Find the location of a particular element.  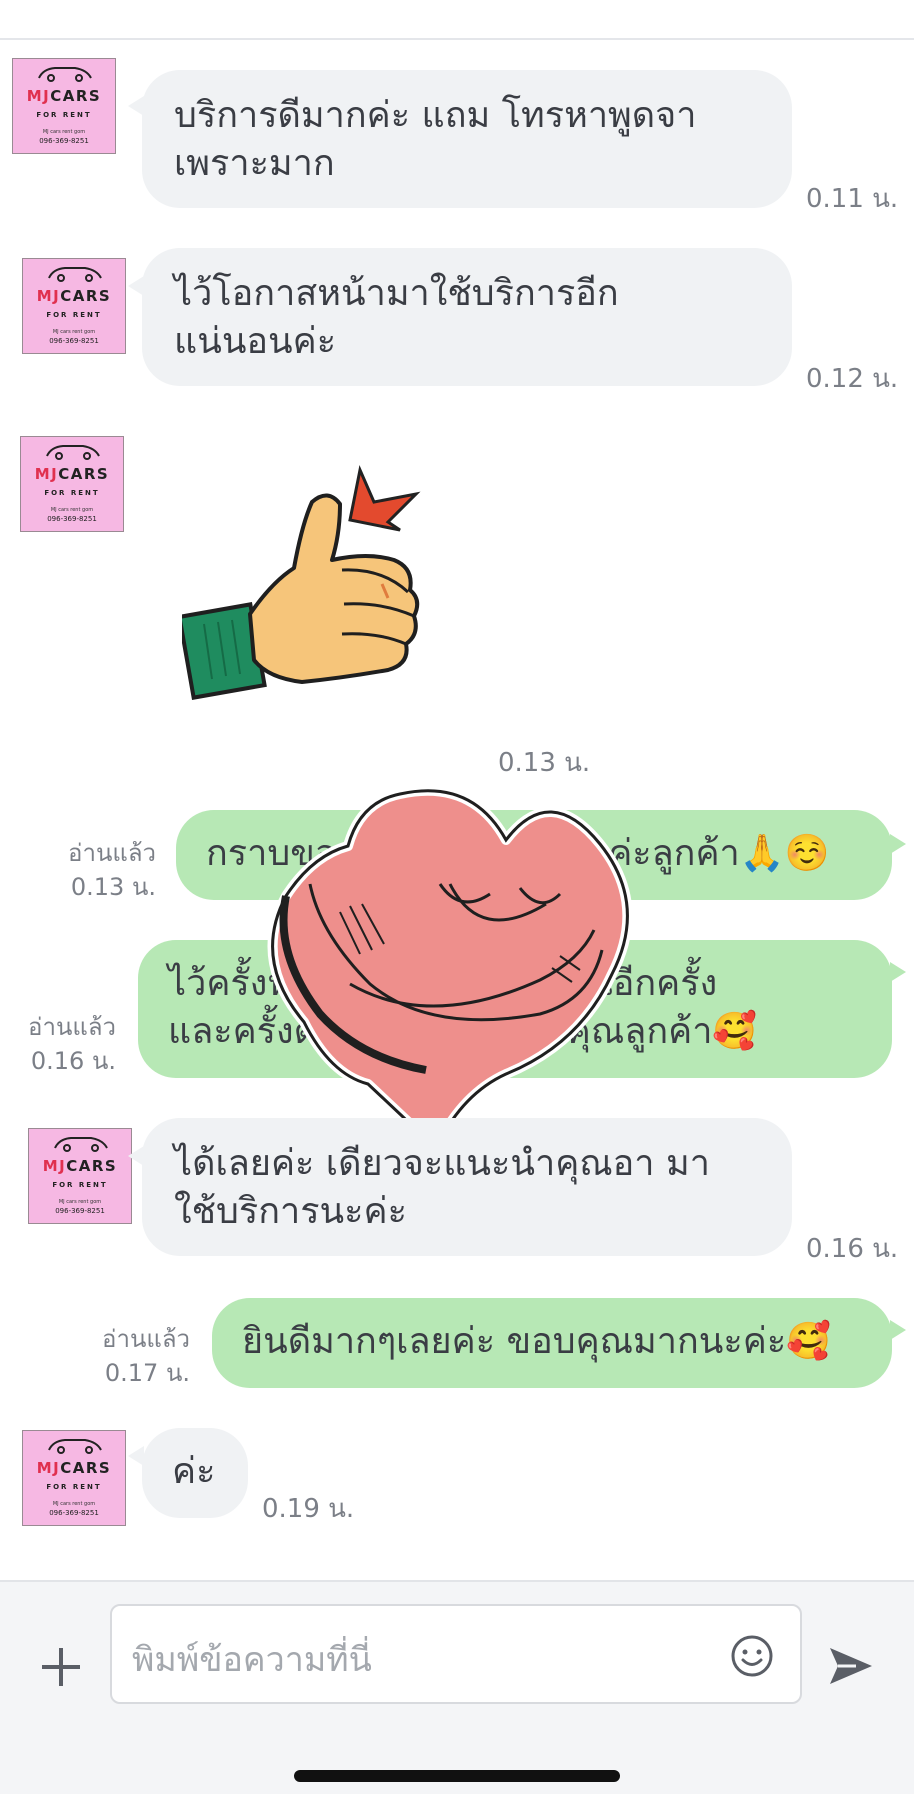

message-text: บริการดีมากค่ะ แถม โทรหาพูดจา is located at coordinates (435, 115).